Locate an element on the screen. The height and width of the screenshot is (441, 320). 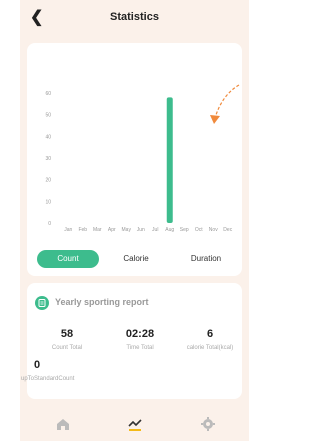
y-tick-label: 20 is located at coordinates (48, 181).